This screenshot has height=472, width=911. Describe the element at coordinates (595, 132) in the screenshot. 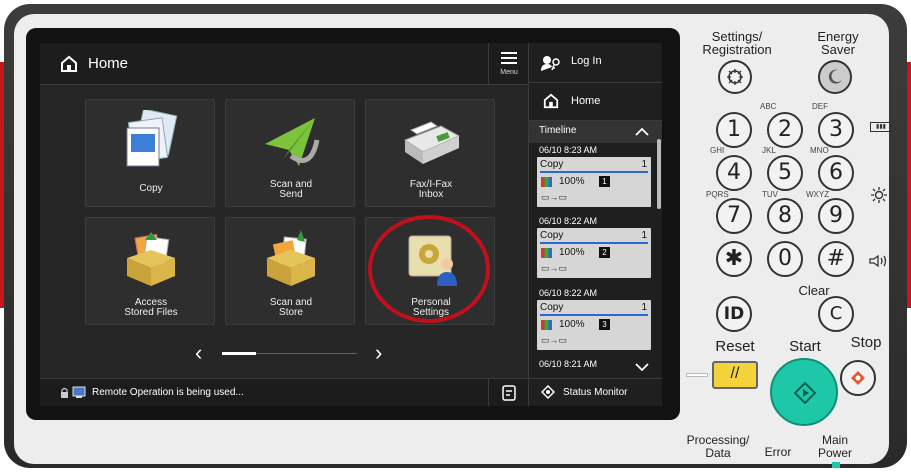

I see `timeline-header: Timeline` at that location.